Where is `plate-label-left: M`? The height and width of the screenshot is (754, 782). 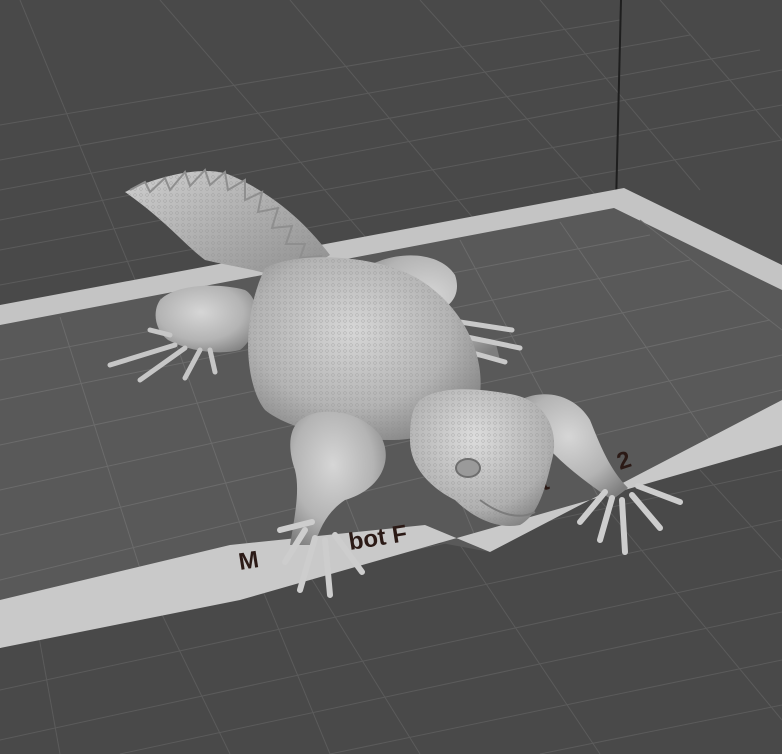
plate-label-left: M is located at coordinates (249, 561).